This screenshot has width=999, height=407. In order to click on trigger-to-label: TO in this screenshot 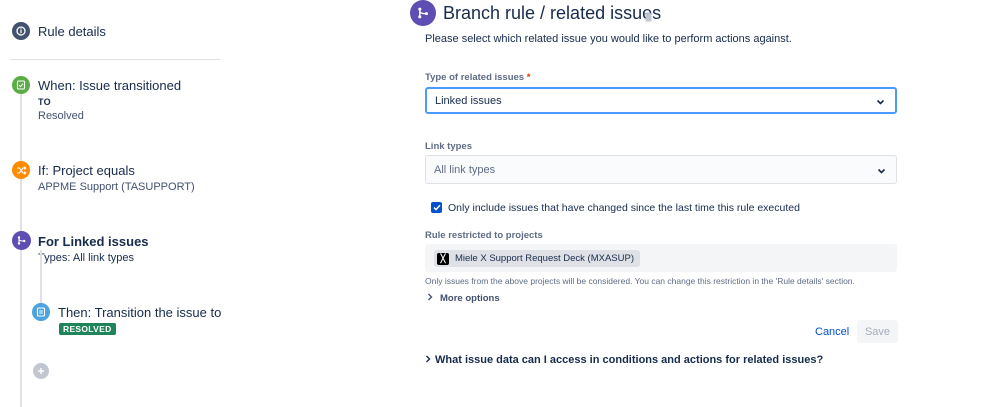, I will do `click(44, 102)`.